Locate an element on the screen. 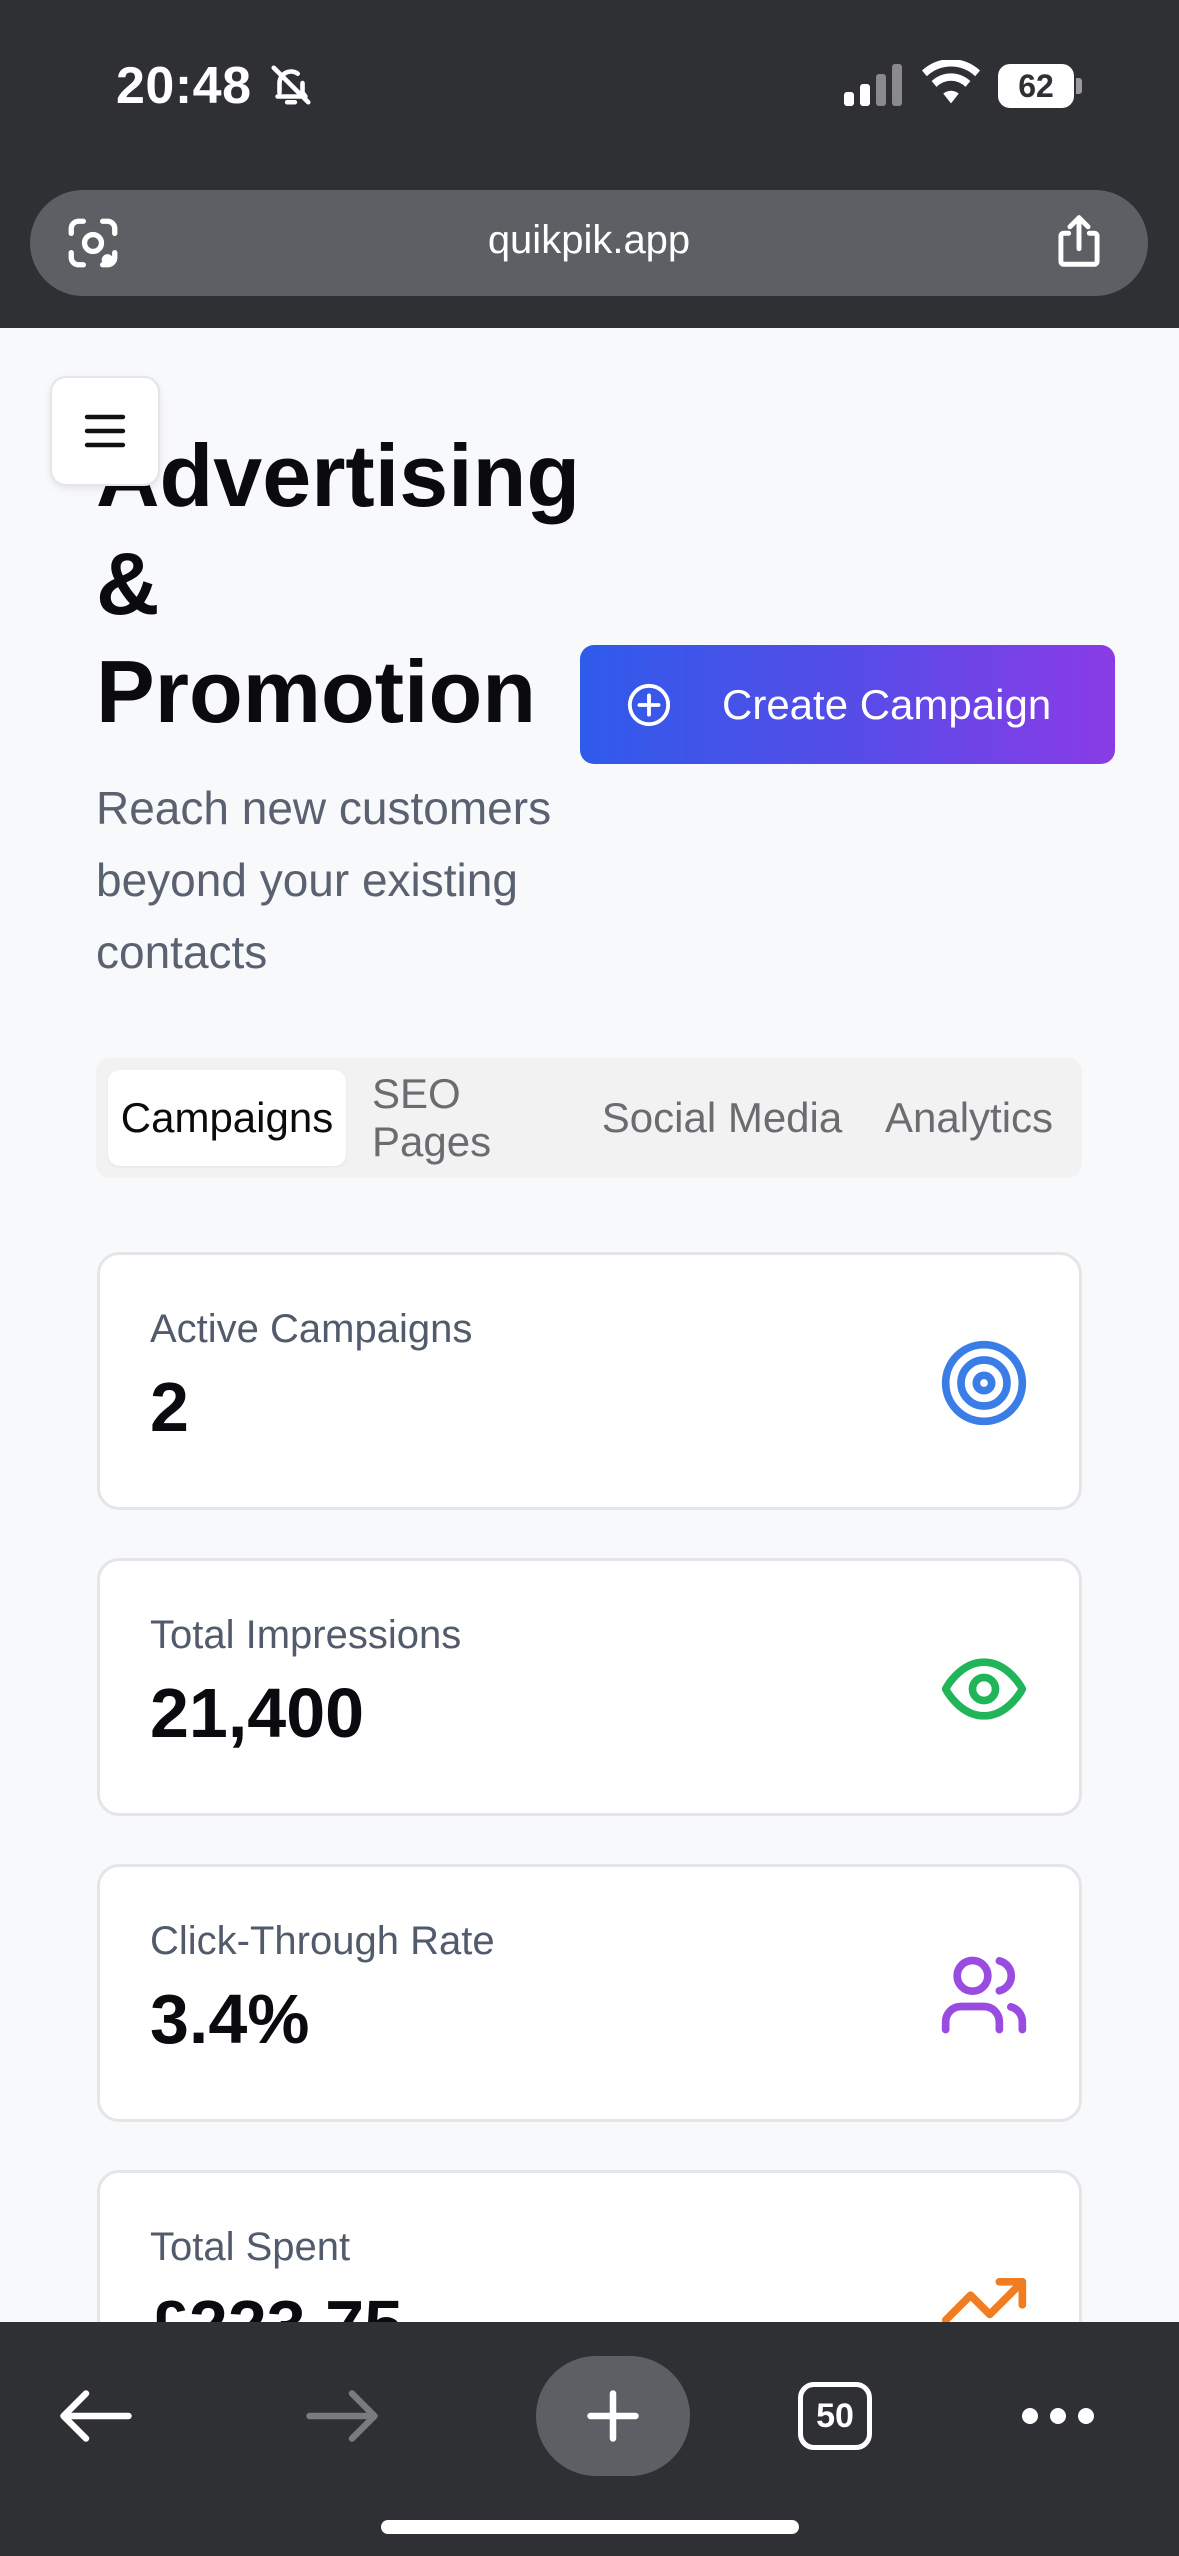  share-icon is located at coordinates (1079, 241).